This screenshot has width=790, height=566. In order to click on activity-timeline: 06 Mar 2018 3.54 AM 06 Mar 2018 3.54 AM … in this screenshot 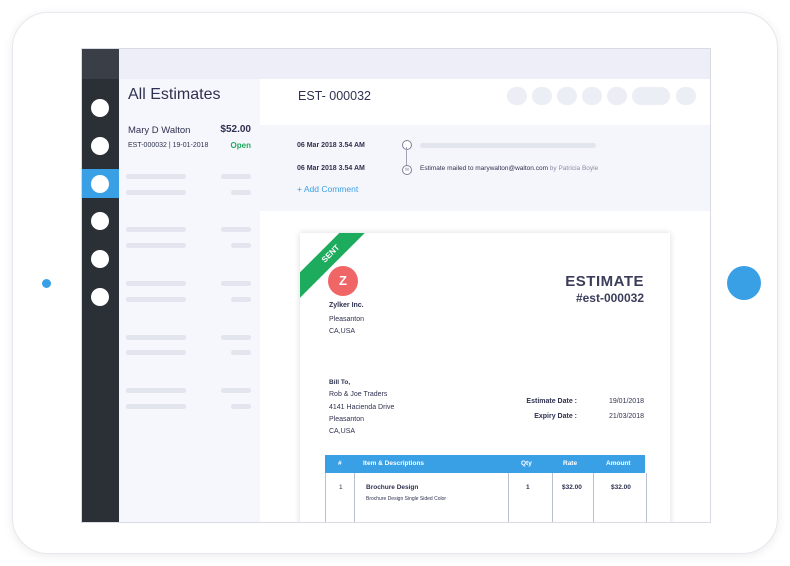, I will do `click(485, 168)`.